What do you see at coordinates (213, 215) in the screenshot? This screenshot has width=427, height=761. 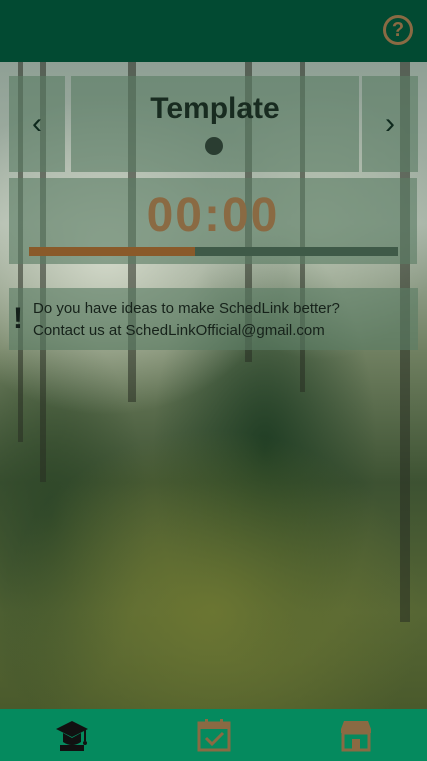 I see `timer-display: 00:00` at bounding box center [213, 215].